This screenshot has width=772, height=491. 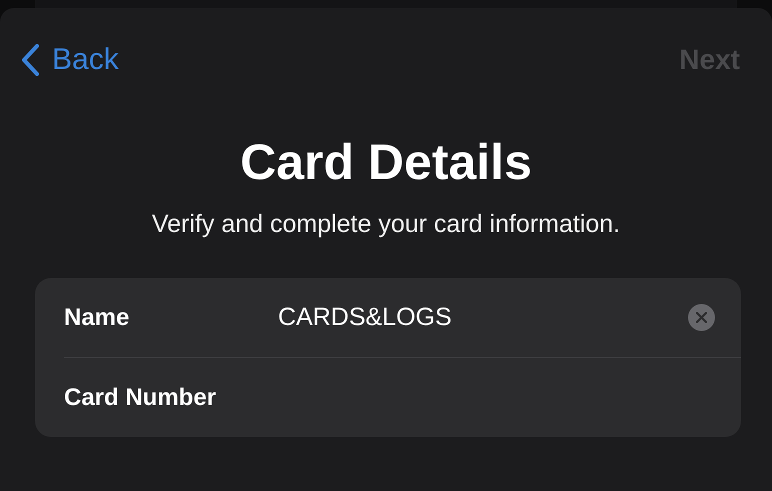 What do you see at coordinates (69, 60) in the screenshot?
I see `back-button: Back` at bounding box center [69, 60].